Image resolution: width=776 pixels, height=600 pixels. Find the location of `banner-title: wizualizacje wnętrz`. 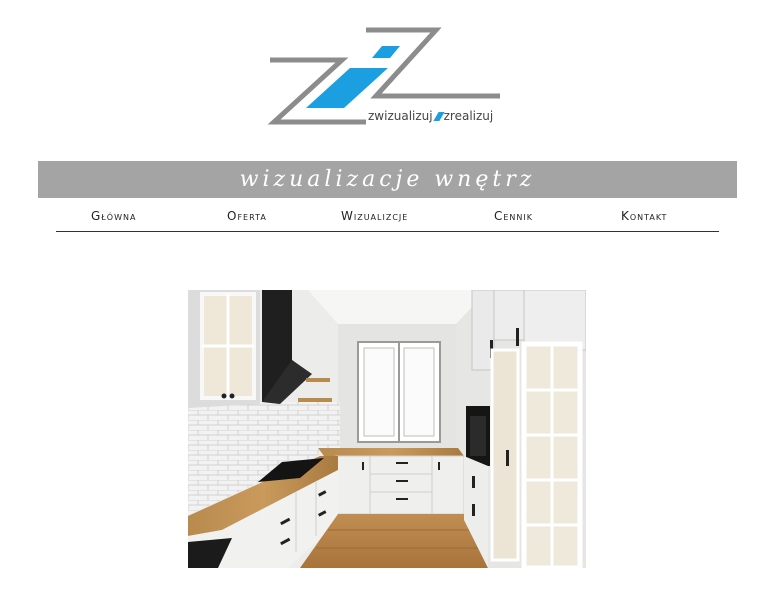

banner-title: wizualizacje wnętrz is located at coordinates (387, 179).